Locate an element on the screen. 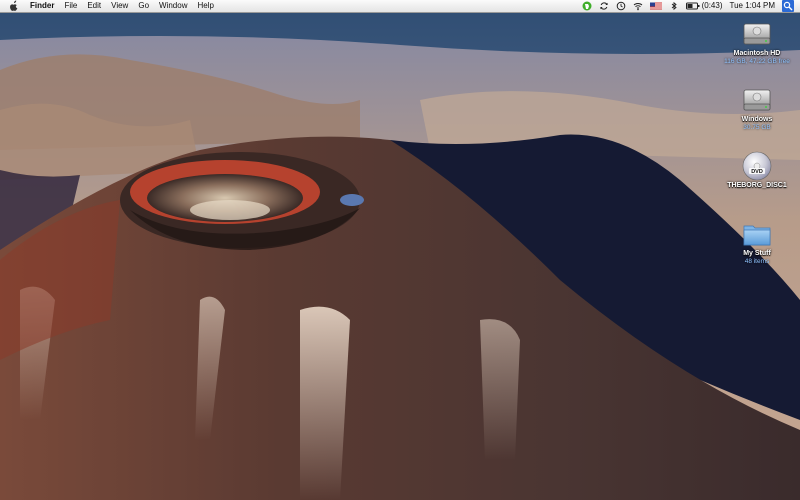 The height and width of the screenshot is (500, 800). spotlight-icon is located at coordinates (788, 6).